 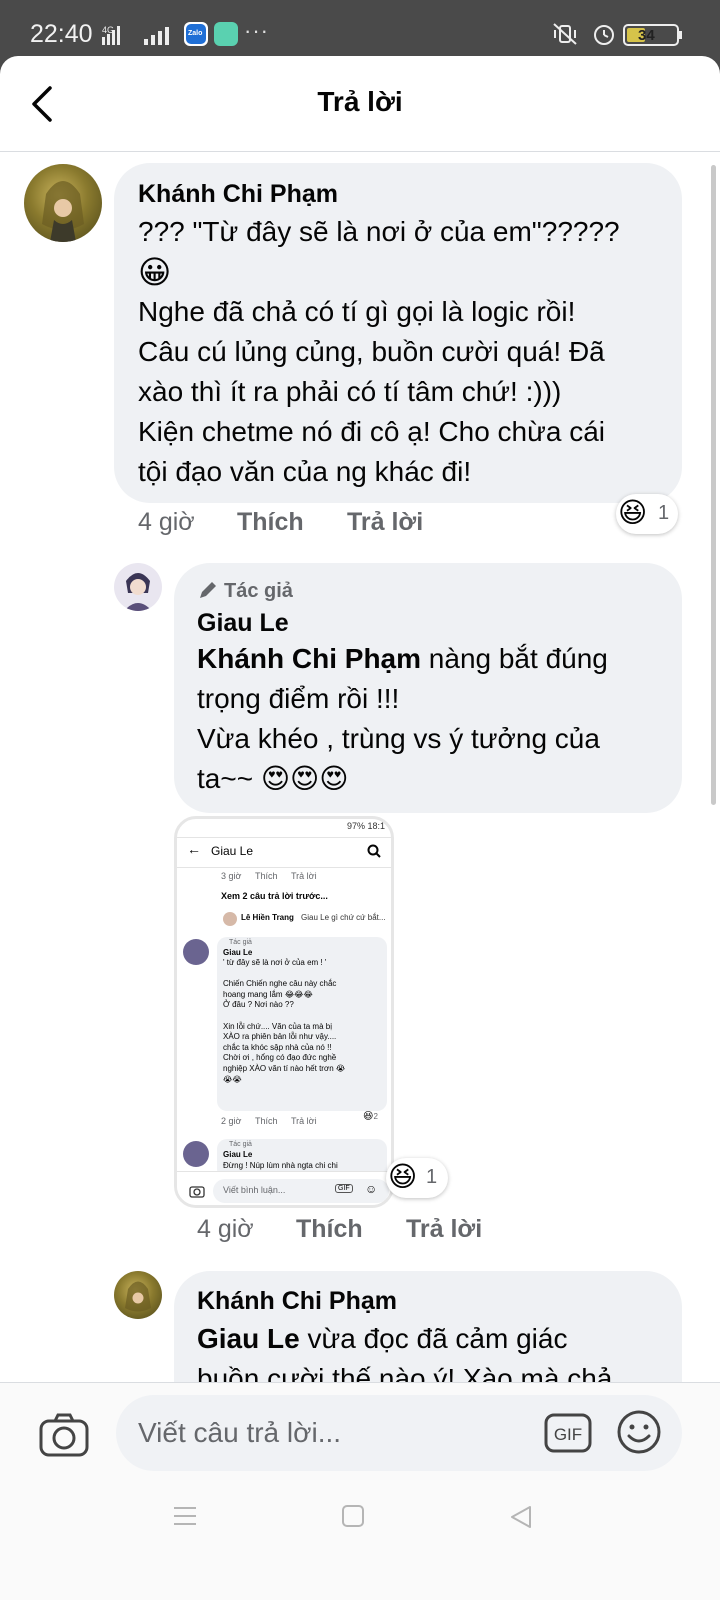 I want to click on comment-line: ??? "Từ đây sẽ là nơi ở của em"?????, so click(x=379, y=231).